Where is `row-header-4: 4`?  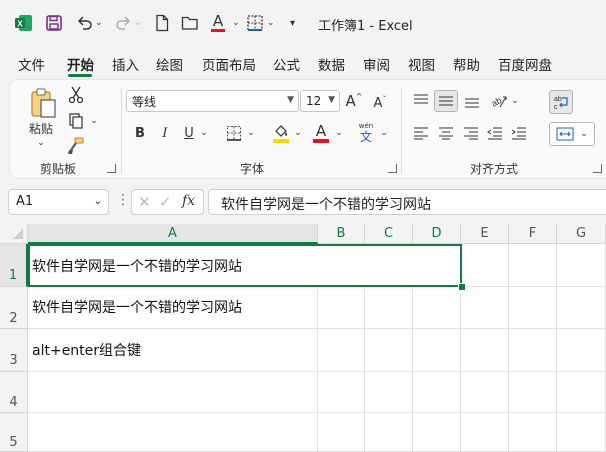
row-header-4: 4 is located at coordinates (14, 392).